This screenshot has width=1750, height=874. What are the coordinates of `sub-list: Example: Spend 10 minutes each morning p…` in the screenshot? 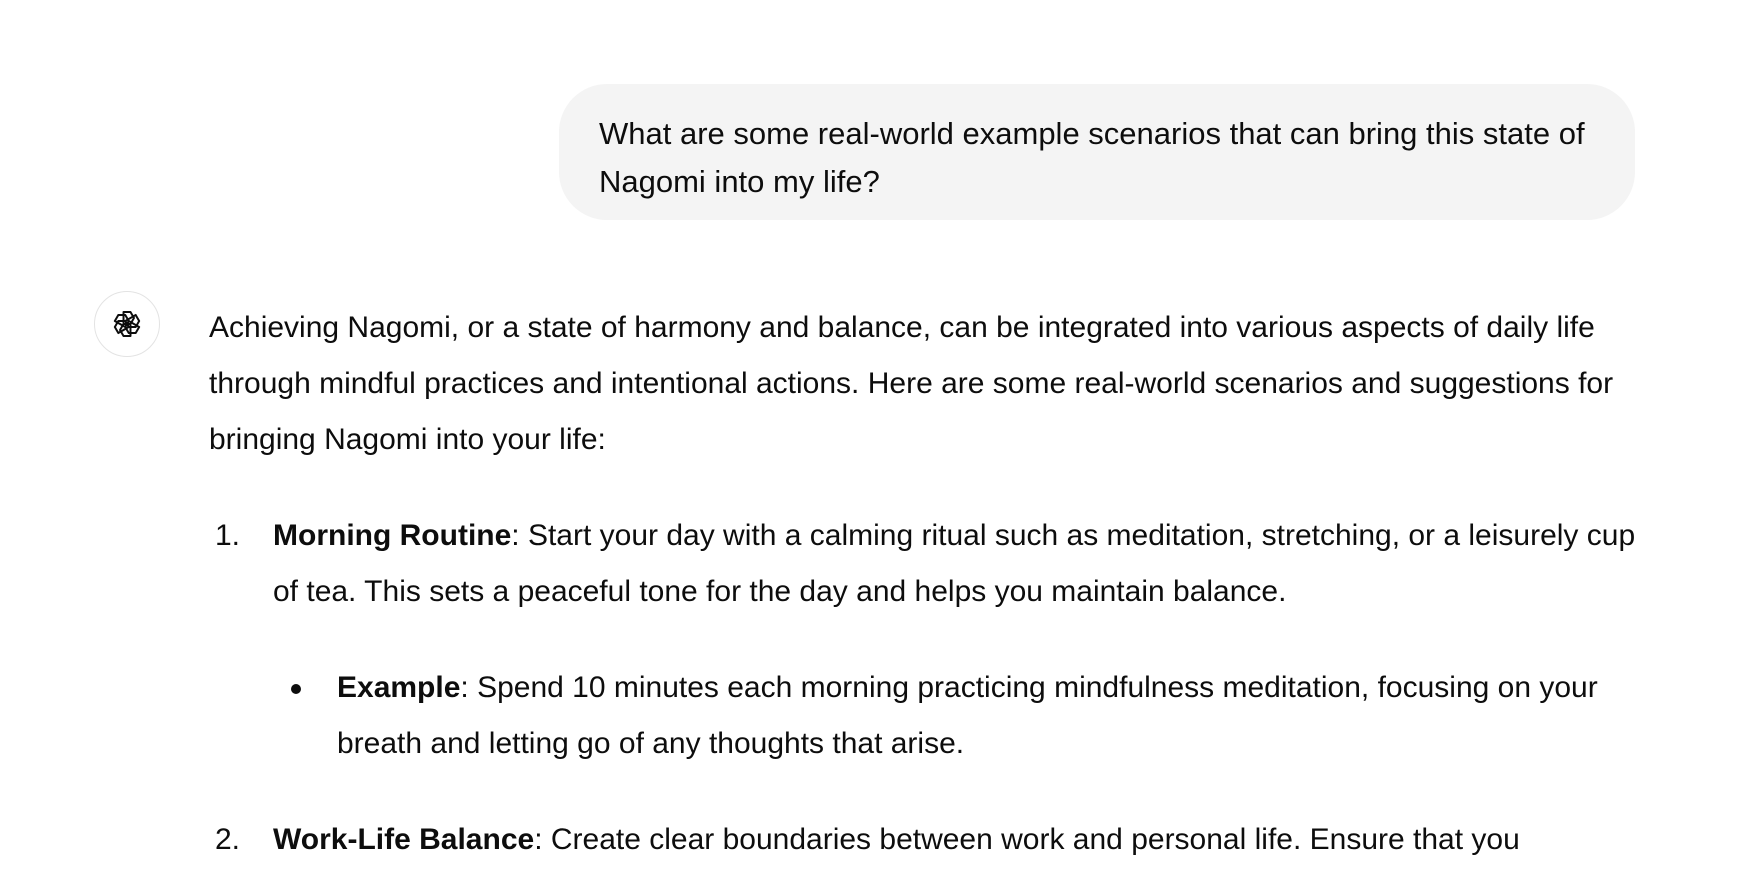 It's located at (956, 716).